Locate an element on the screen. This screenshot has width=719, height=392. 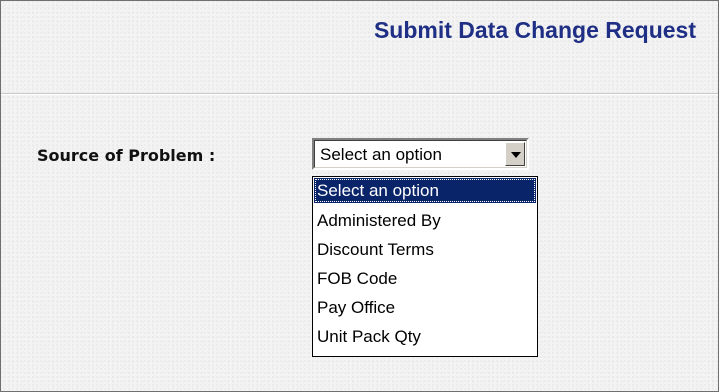
selected-value: Select an option is located at coordinates (381, 154).